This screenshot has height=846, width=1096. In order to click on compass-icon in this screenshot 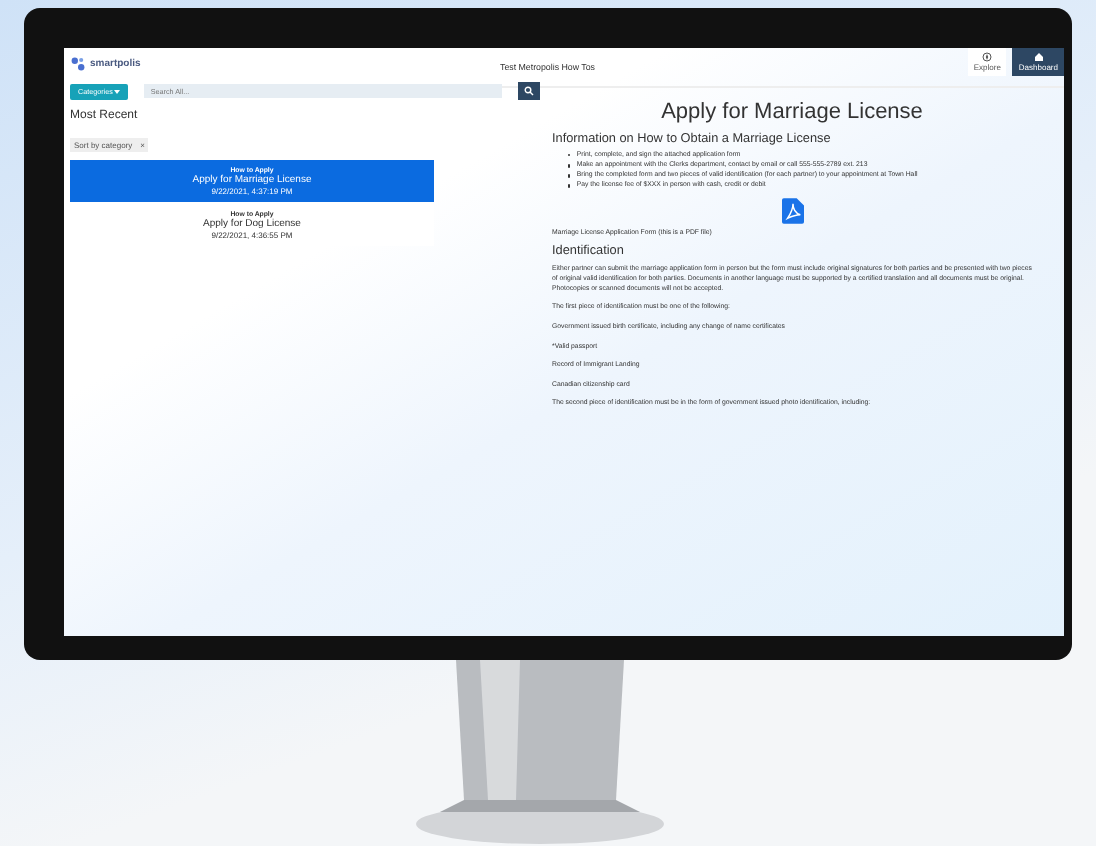, I will do `click(987, 57)`.